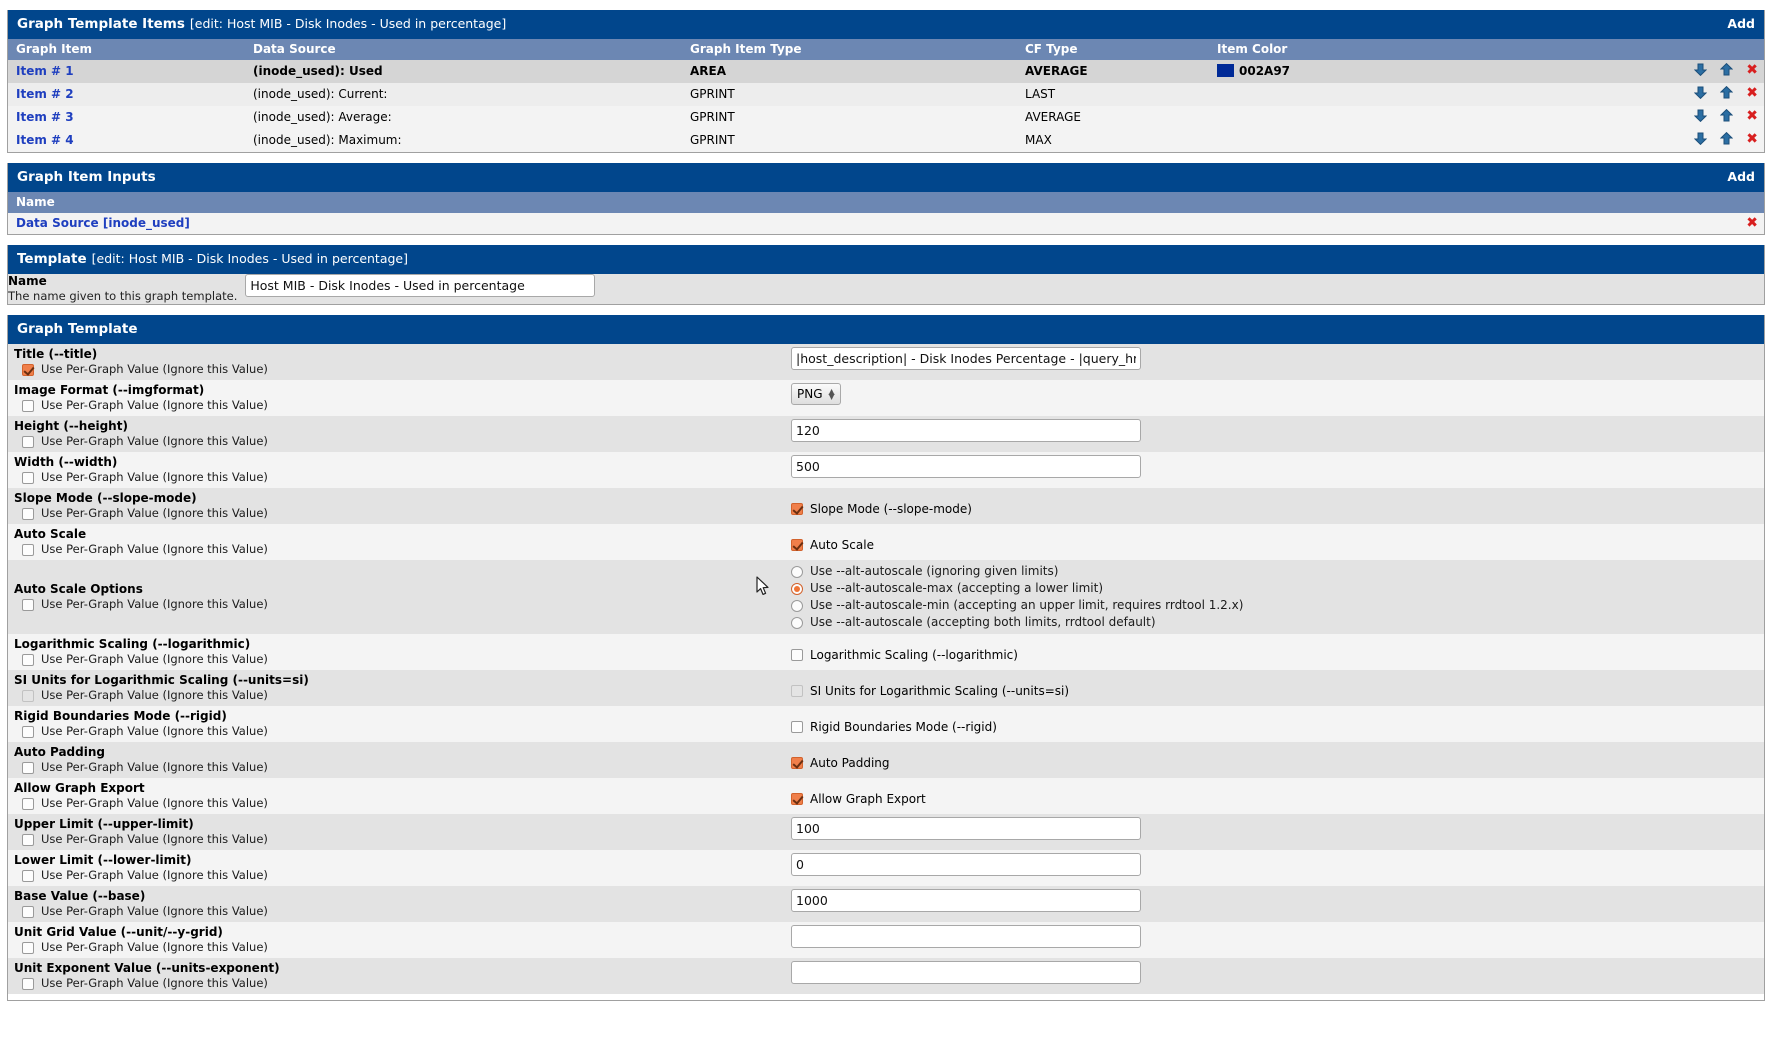  Describe the element at coordinates (797, 509) in the screenshot. I see `slope-mode-checkbox` at that location.